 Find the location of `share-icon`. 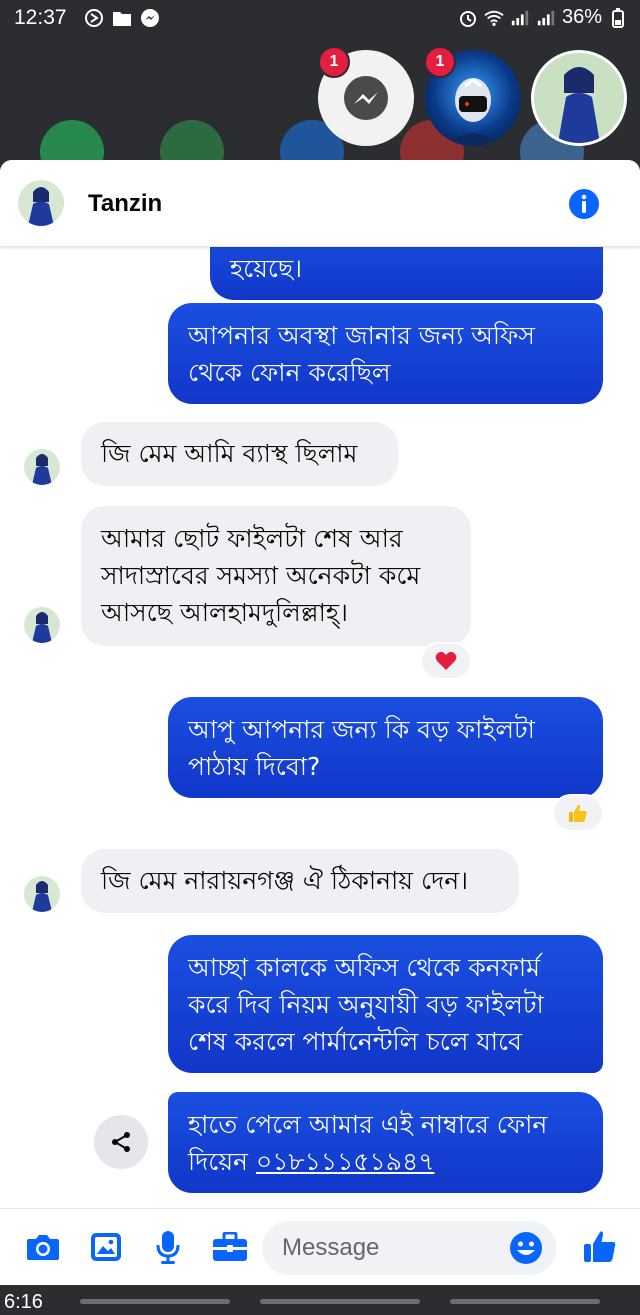

share-icon is located at coordinates (121, 1142).